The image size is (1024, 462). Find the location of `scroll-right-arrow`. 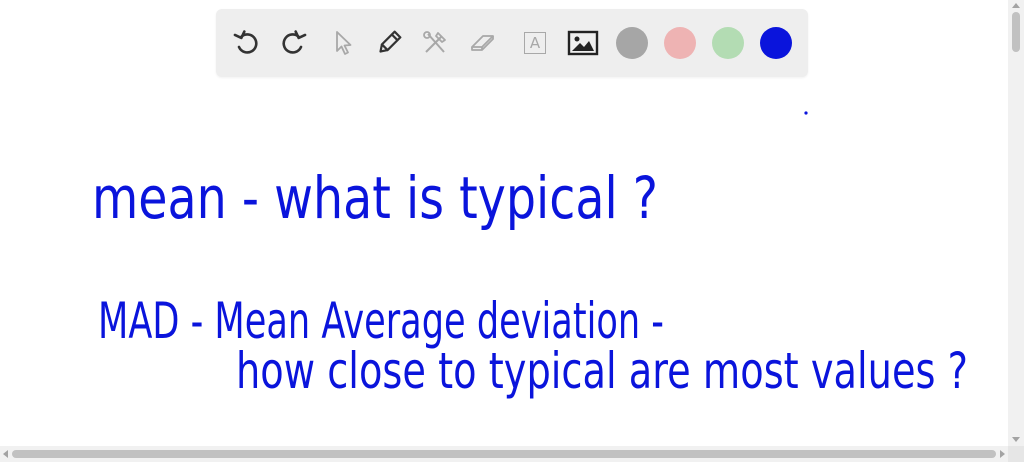

scroll-right-arrow is located at coordinates (1002, 454).